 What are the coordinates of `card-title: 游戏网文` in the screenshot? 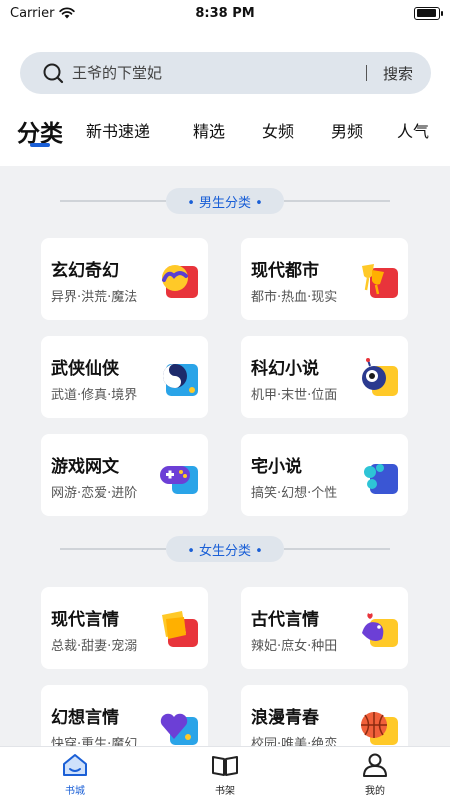 It's located at (85, 467).